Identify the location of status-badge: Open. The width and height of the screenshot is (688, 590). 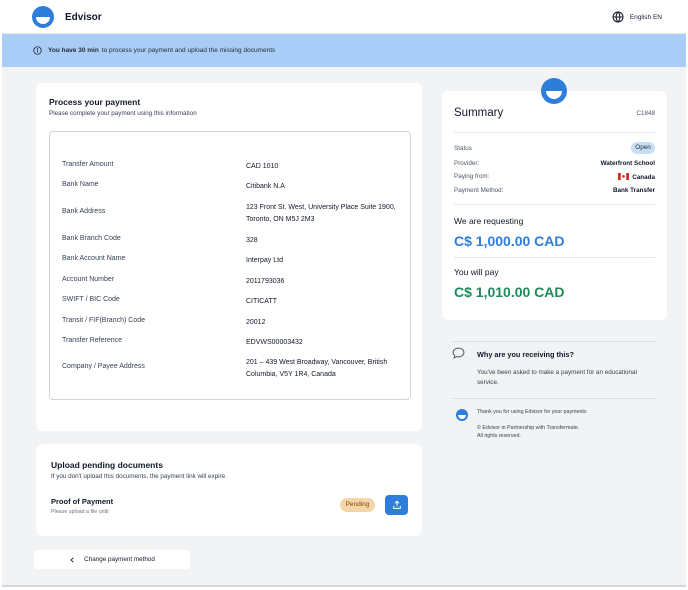
(643, 148).